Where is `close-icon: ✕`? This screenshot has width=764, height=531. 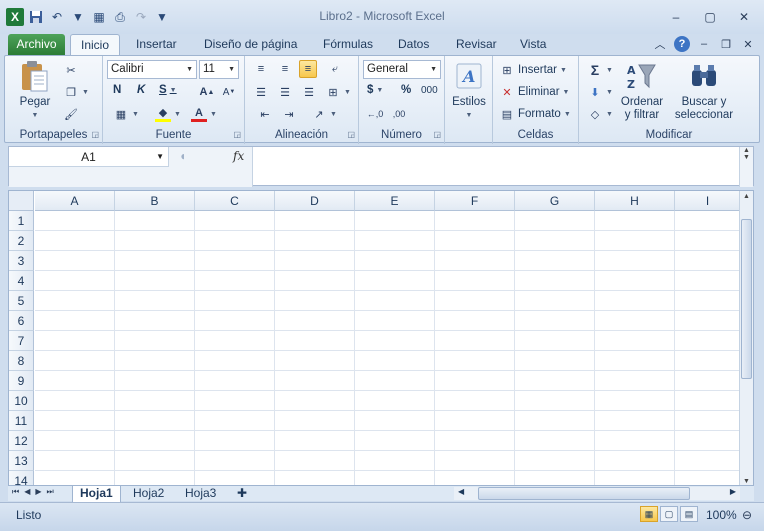
close-icon: ✕ is located at coordinates (744, 17).